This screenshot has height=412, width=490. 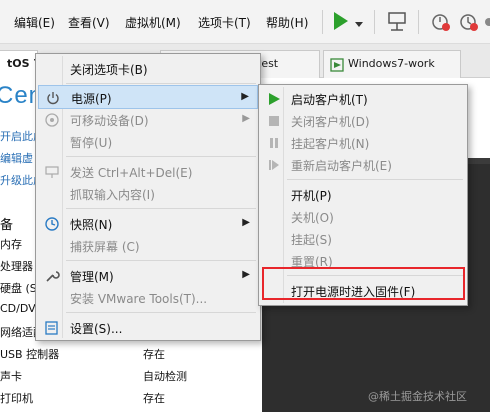 I want to click on menu-item-snapshot: 快照(N) ▶, so click(x=148, y=224).